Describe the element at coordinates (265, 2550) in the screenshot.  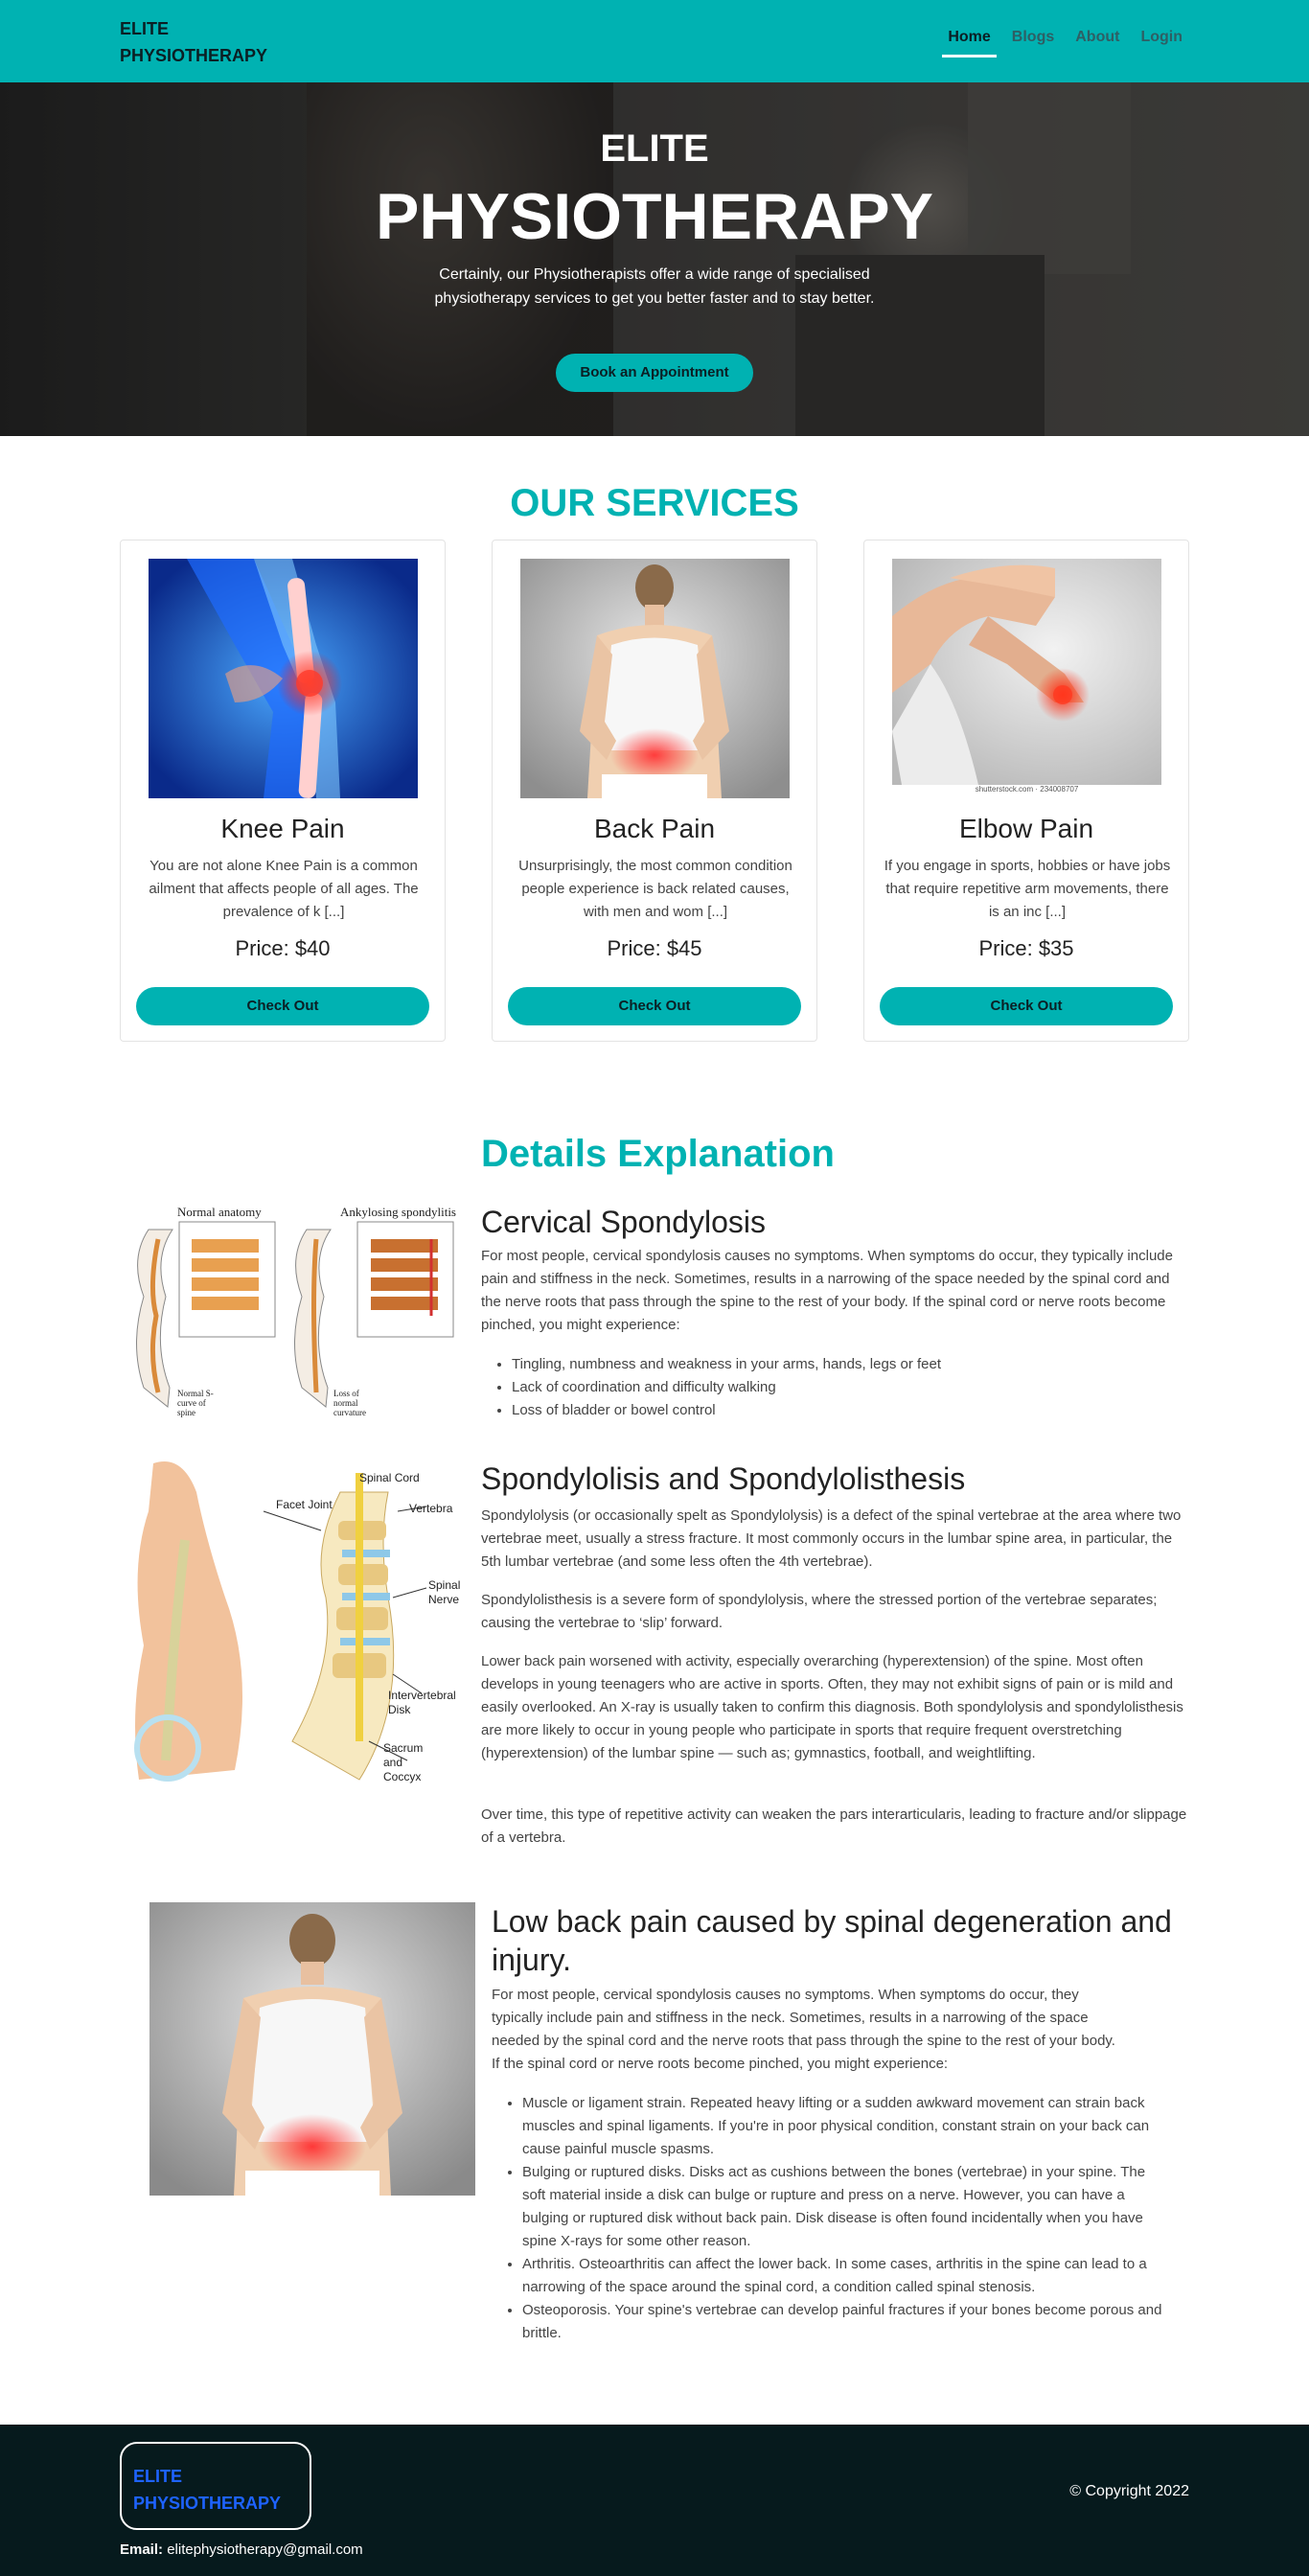
I see `email-link: elitephysiotherapy@gmail.com` at that location.